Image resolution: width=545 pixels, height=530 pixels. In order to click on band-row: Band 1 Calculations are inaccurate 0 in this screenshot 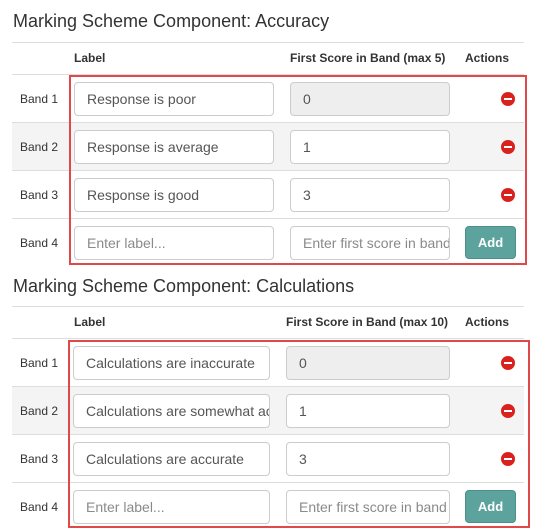, I will do `click(268, 362)`.